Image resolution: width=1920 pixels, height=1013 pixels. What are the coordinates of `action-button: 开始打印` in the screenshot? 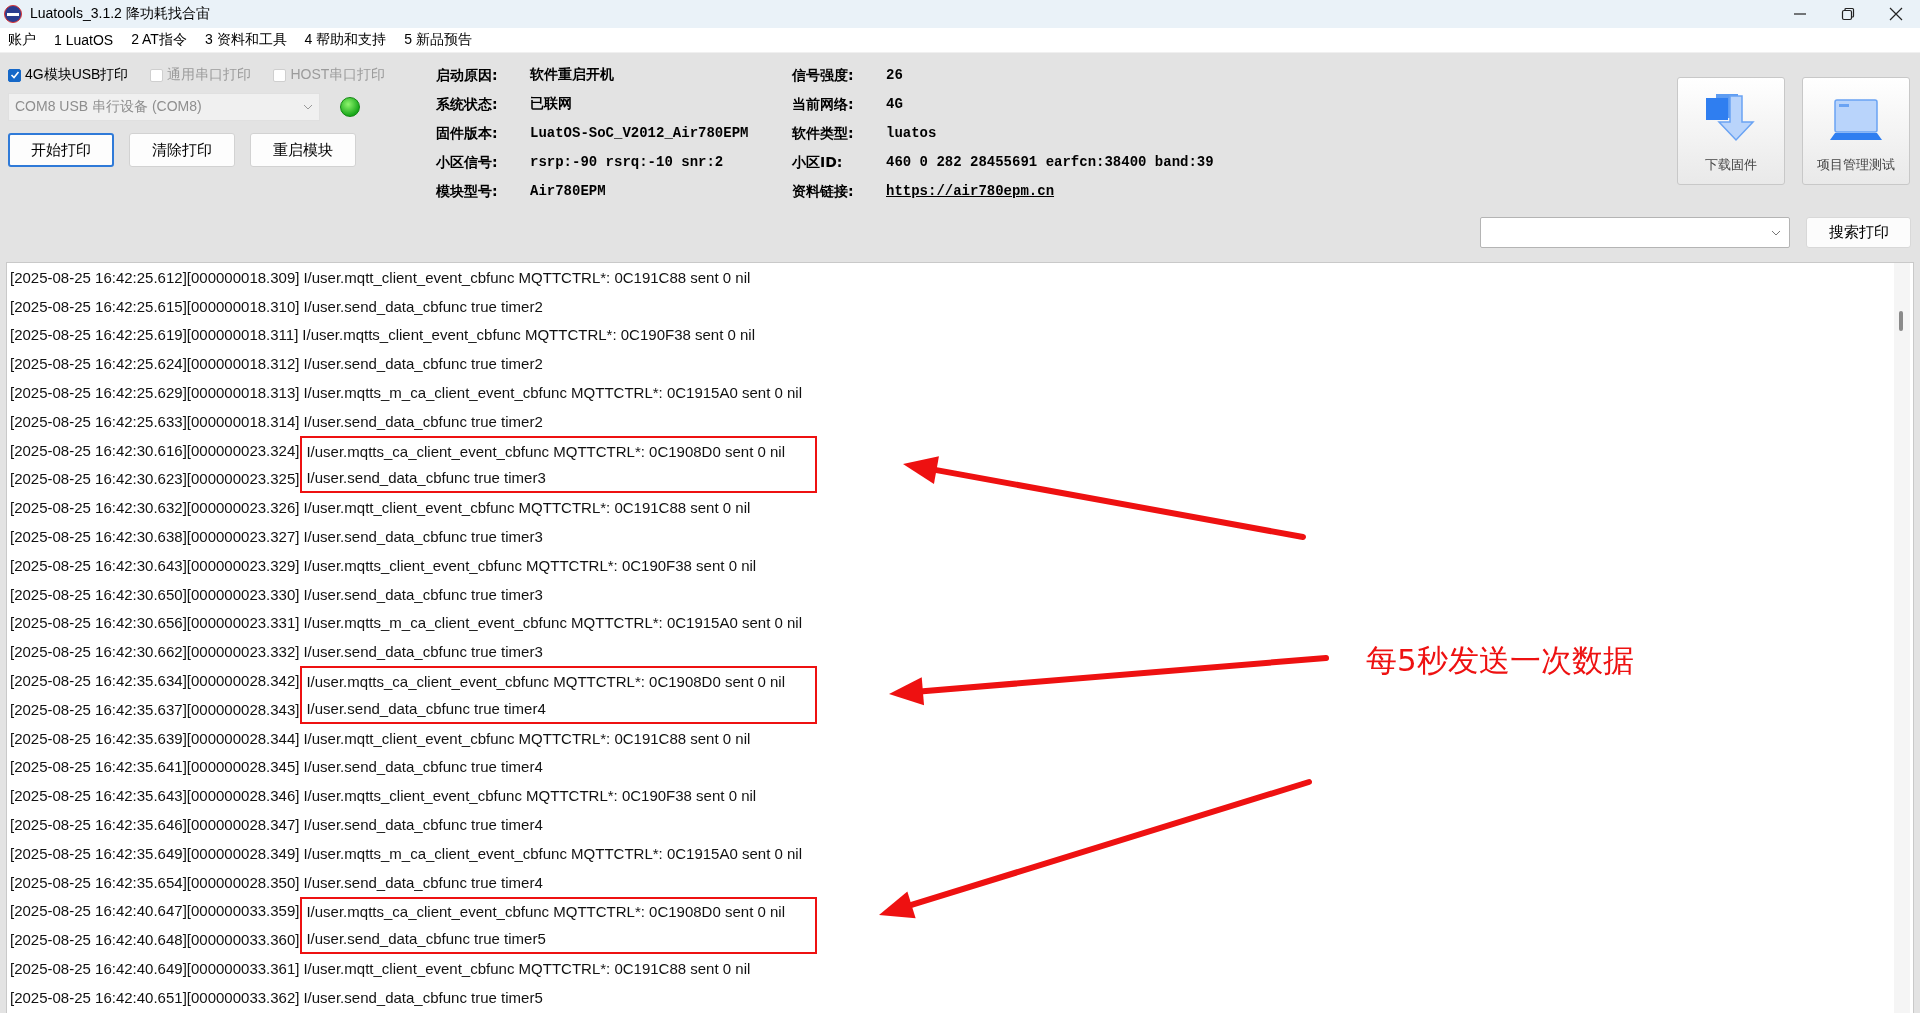 It's located at (61, 150).